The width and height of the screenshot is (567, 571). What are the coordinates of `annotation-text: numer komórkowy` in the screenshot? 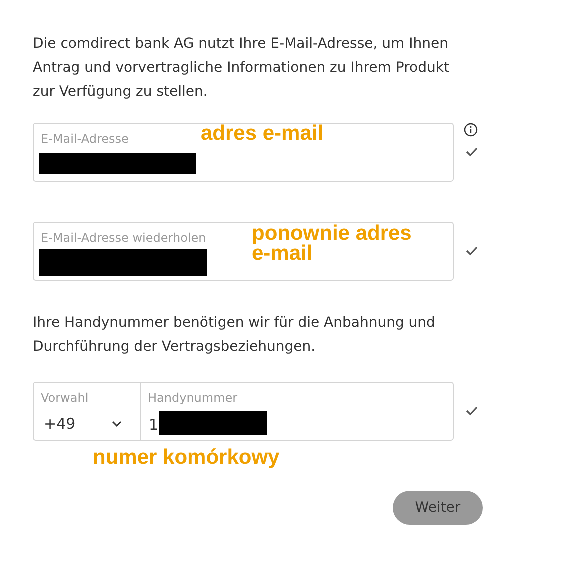 It's located at (186, 458).